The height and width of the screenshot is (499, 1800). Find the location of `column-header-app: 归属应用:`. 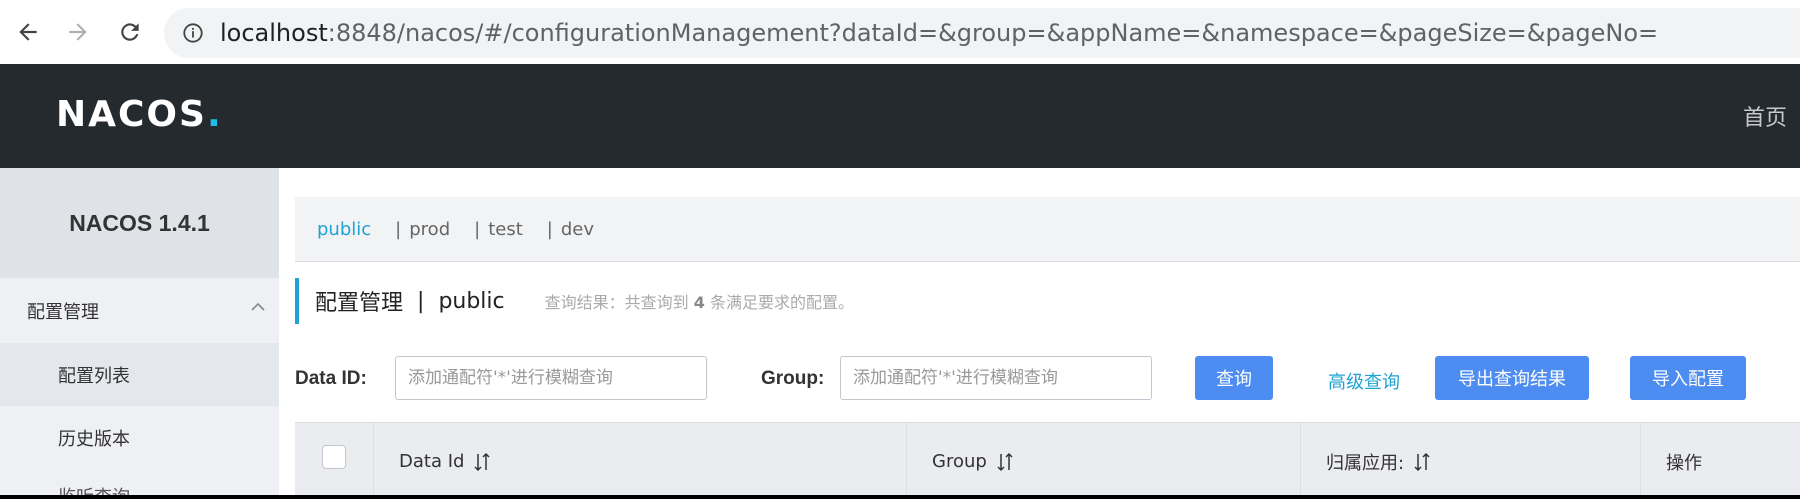

column-header-app: 归属应用: is located at coordinates (1378, 459).